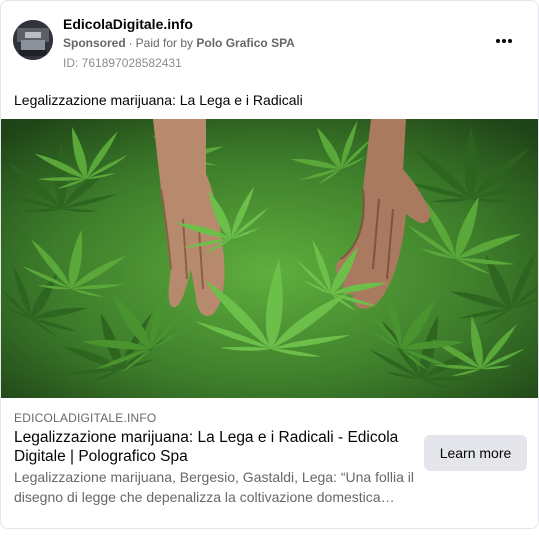 The image size is (539, 538). I want to click on learn-more-button: Learn more, so click(475, 453).